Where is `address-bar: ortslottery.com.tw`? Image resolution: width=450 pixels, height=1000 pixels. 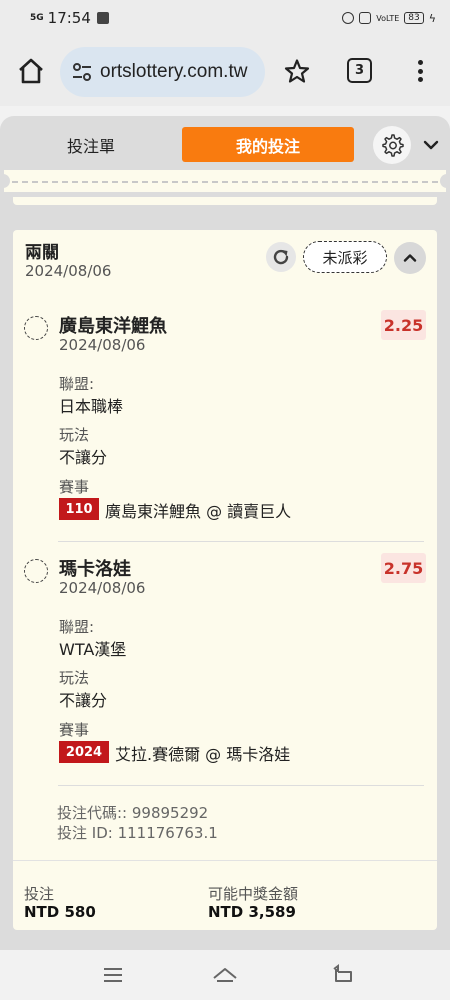
address-bar: ortslottery.com.tw is located at coordinates (162, 72).